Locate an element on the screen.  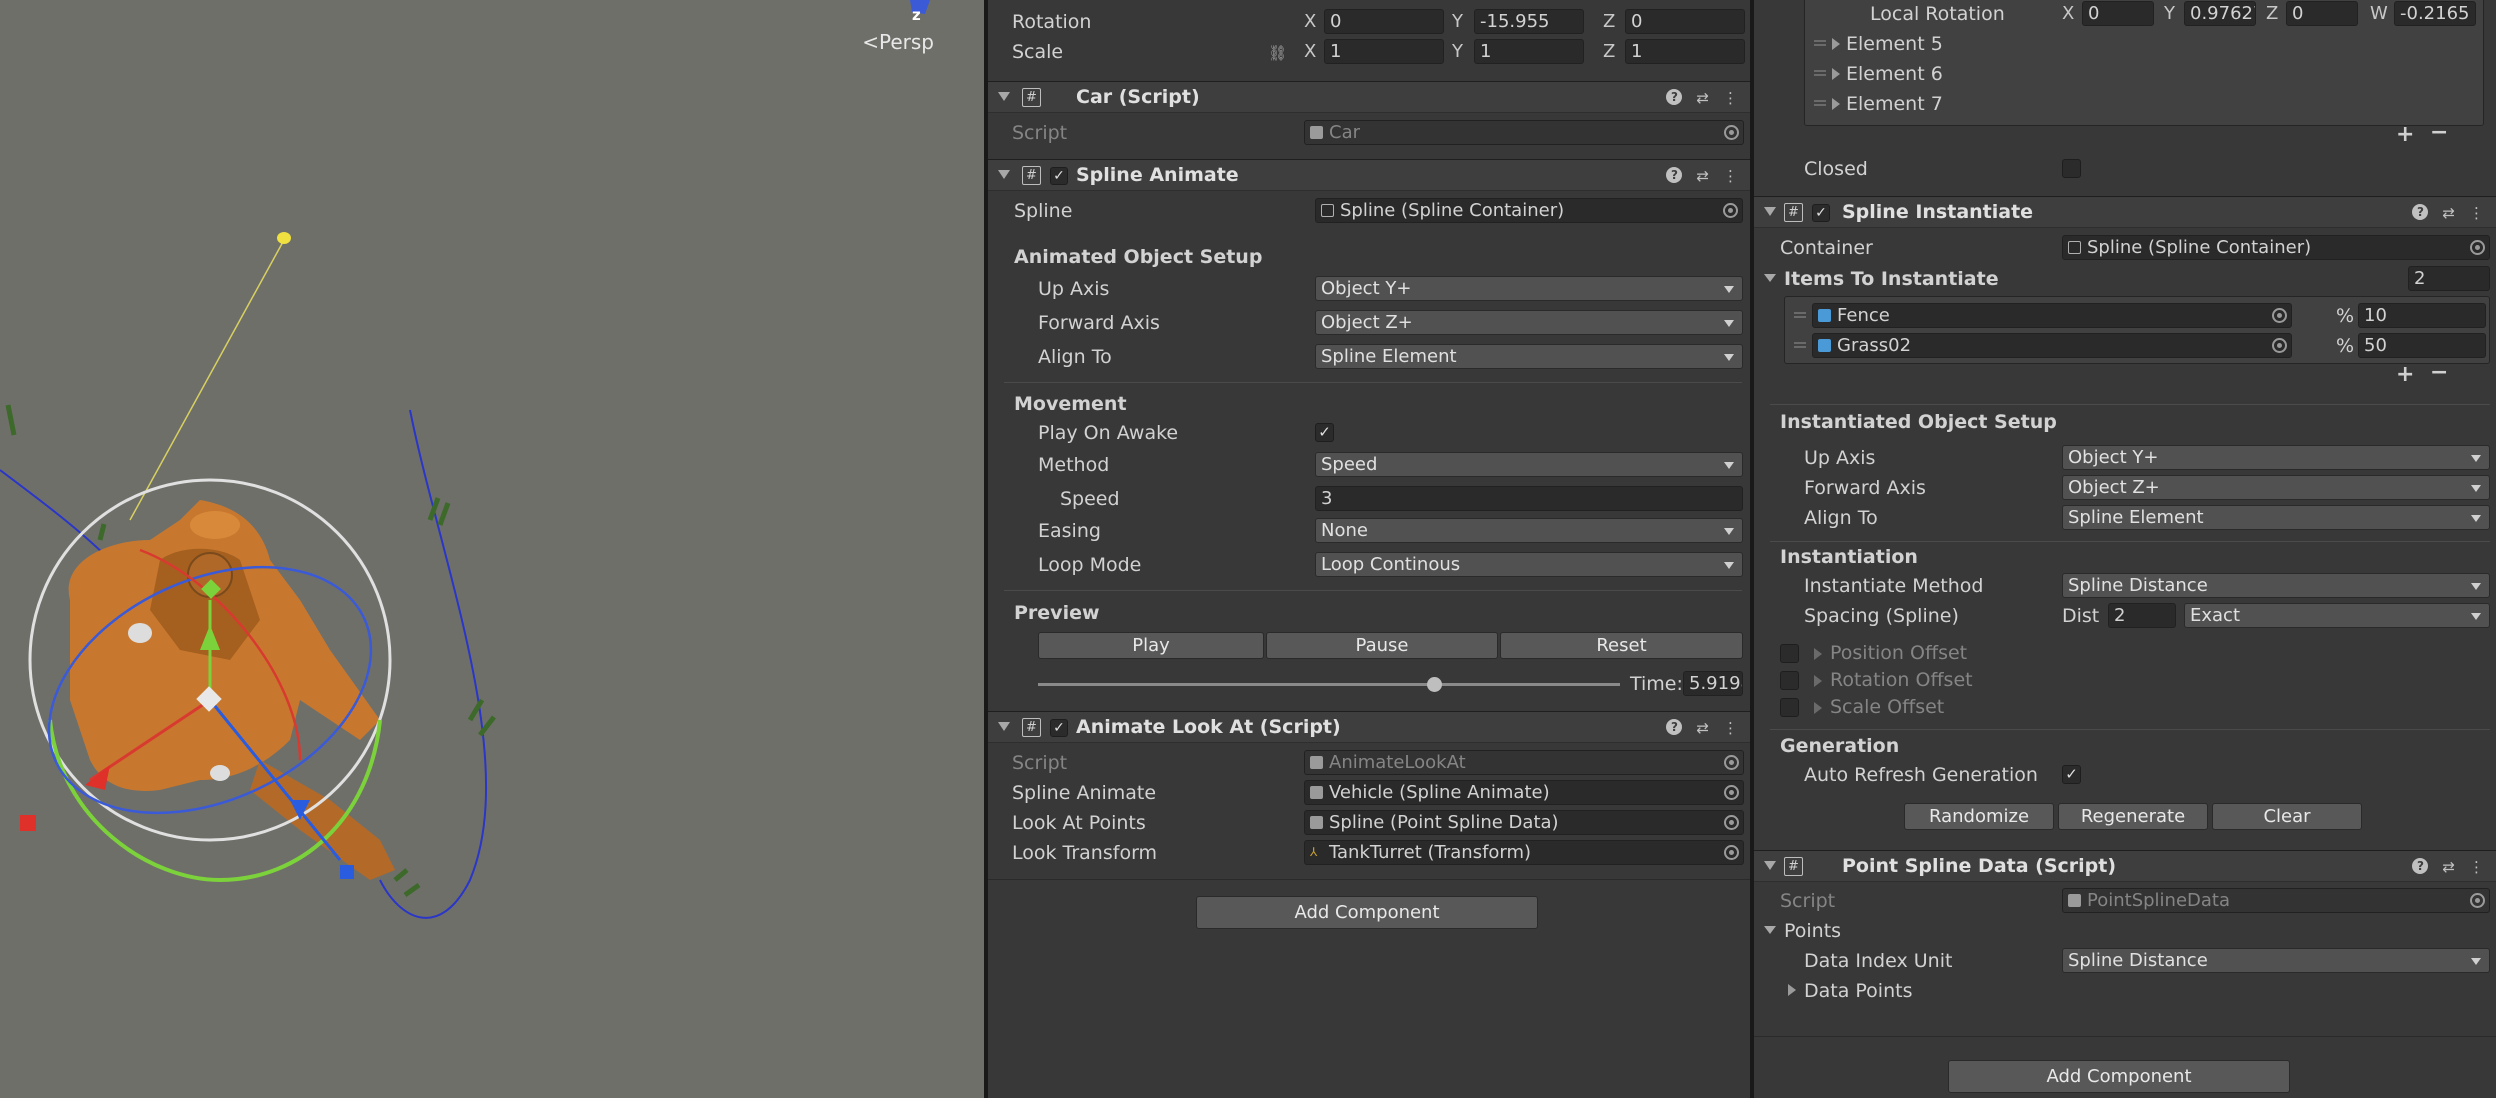
item-grass-percent: 50 is located at coordinates (2422, 345).